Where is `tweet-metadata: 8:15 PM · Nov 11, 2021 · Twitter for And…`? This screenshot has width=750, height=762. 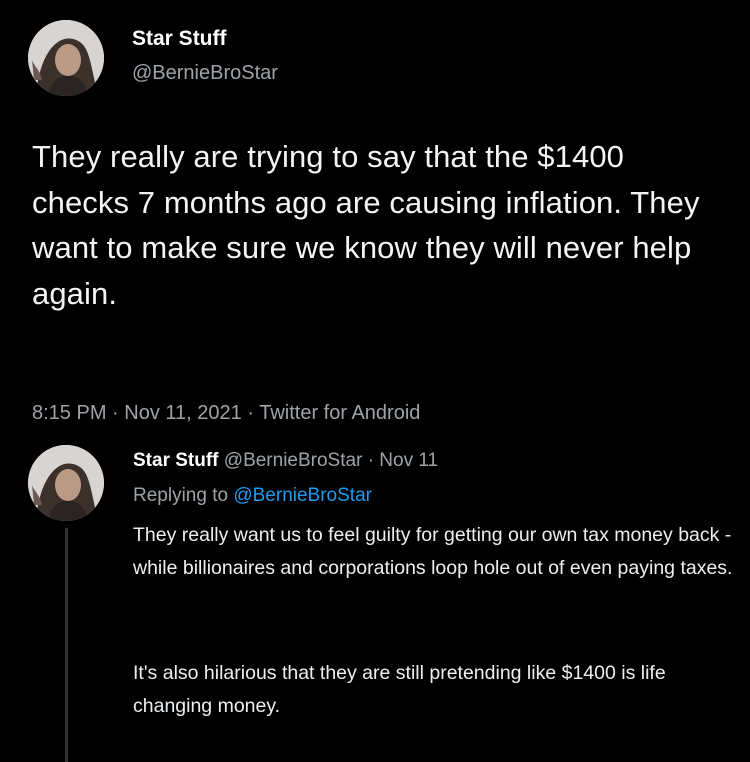
tweet-metadata: 8:15 PM · Nov 11, 2021 · Twitter for And… is located at coordinates (226, 413).